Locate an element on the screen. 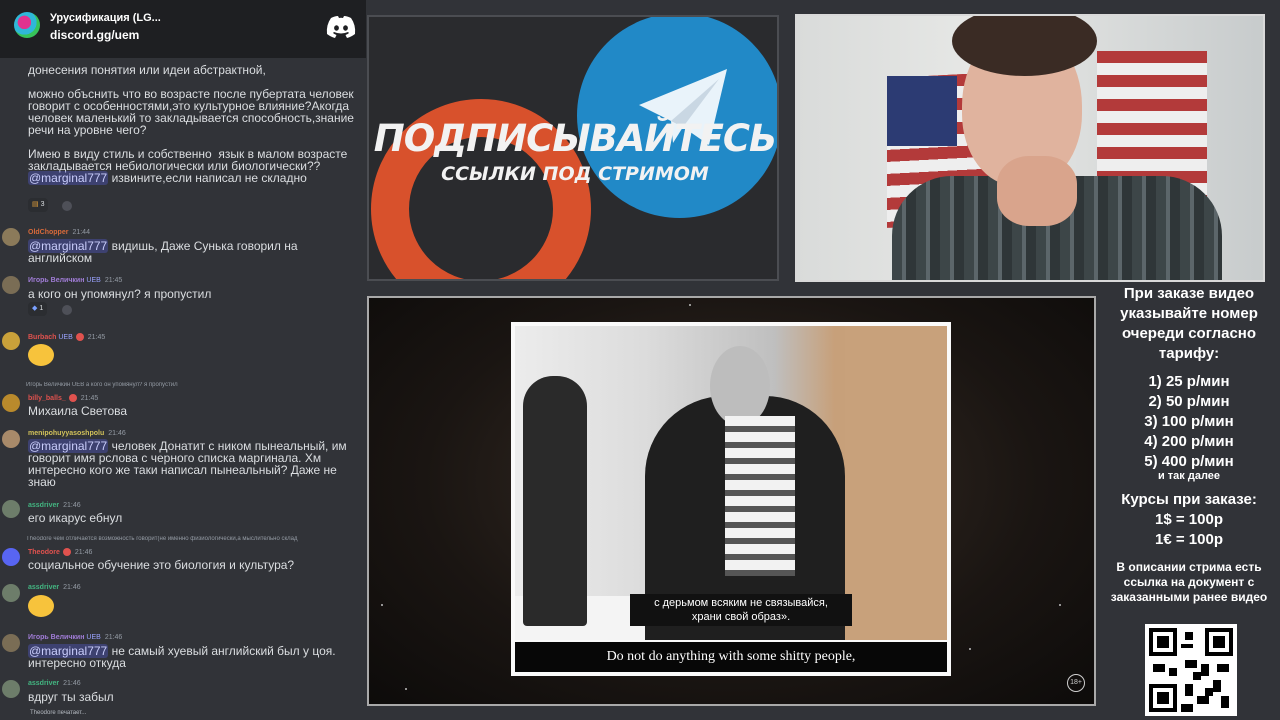  rates-title: Курсы при заказе: is located at coordinates (1189, 499).